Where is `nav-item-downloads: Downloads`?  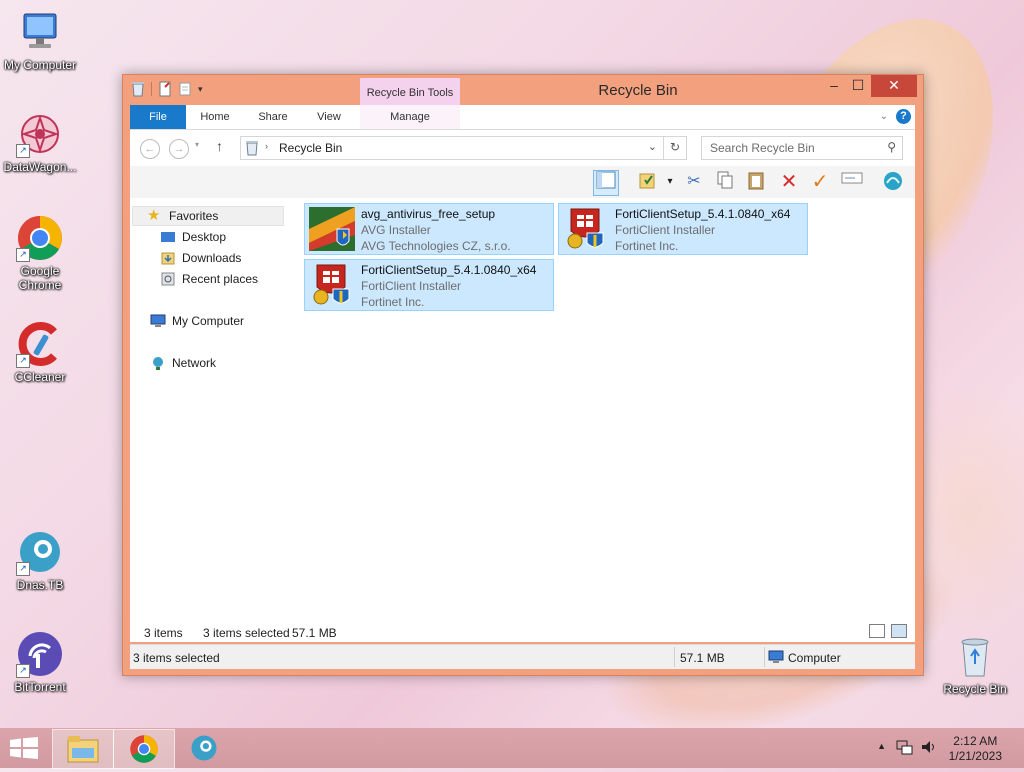 nav-item-downloads: Downloads is located at coordinates (200, 258).